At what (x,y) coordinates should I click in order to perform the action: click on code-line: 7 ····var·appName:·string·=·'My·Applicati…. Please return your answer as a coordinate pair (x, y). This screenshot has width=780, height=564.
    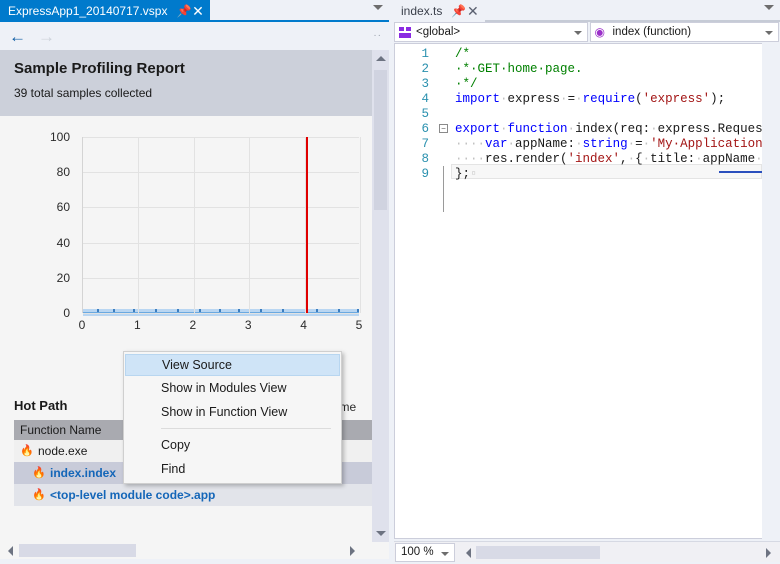
    Looking at the image, I should click on (578, 144).